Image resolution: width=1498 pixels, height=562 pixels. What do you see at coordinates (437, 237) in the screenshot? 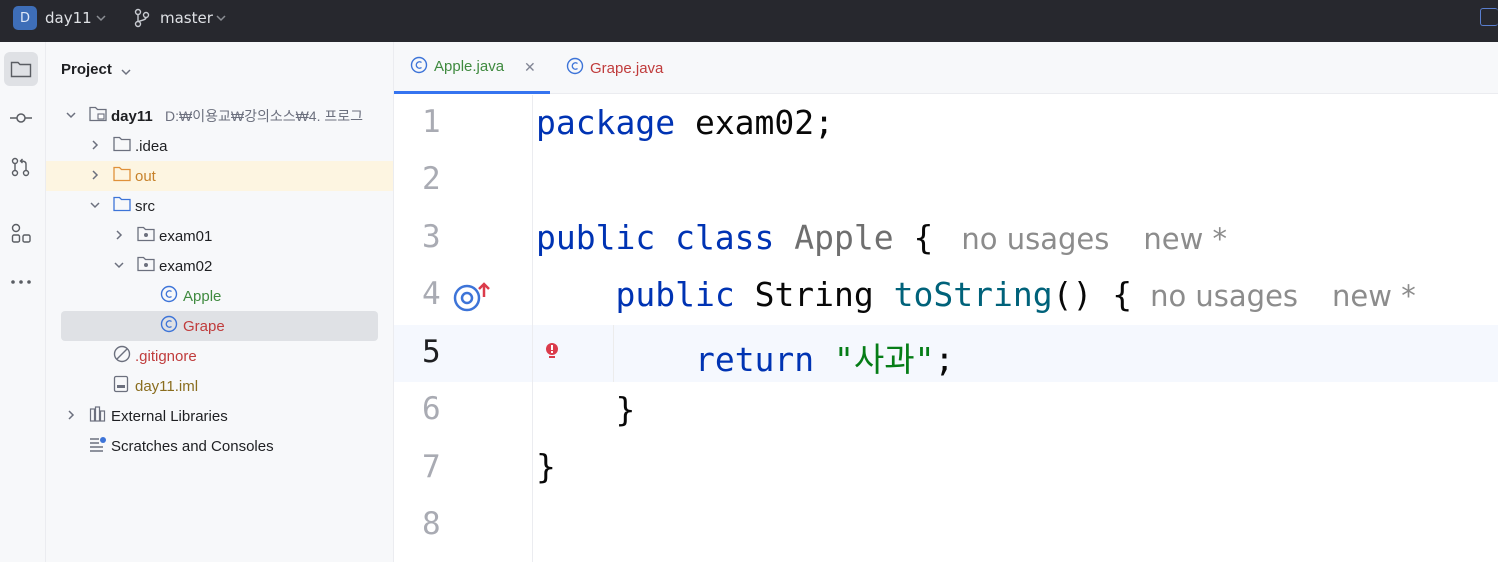
I see `line-number: 3` at bounding box center [437, 237].